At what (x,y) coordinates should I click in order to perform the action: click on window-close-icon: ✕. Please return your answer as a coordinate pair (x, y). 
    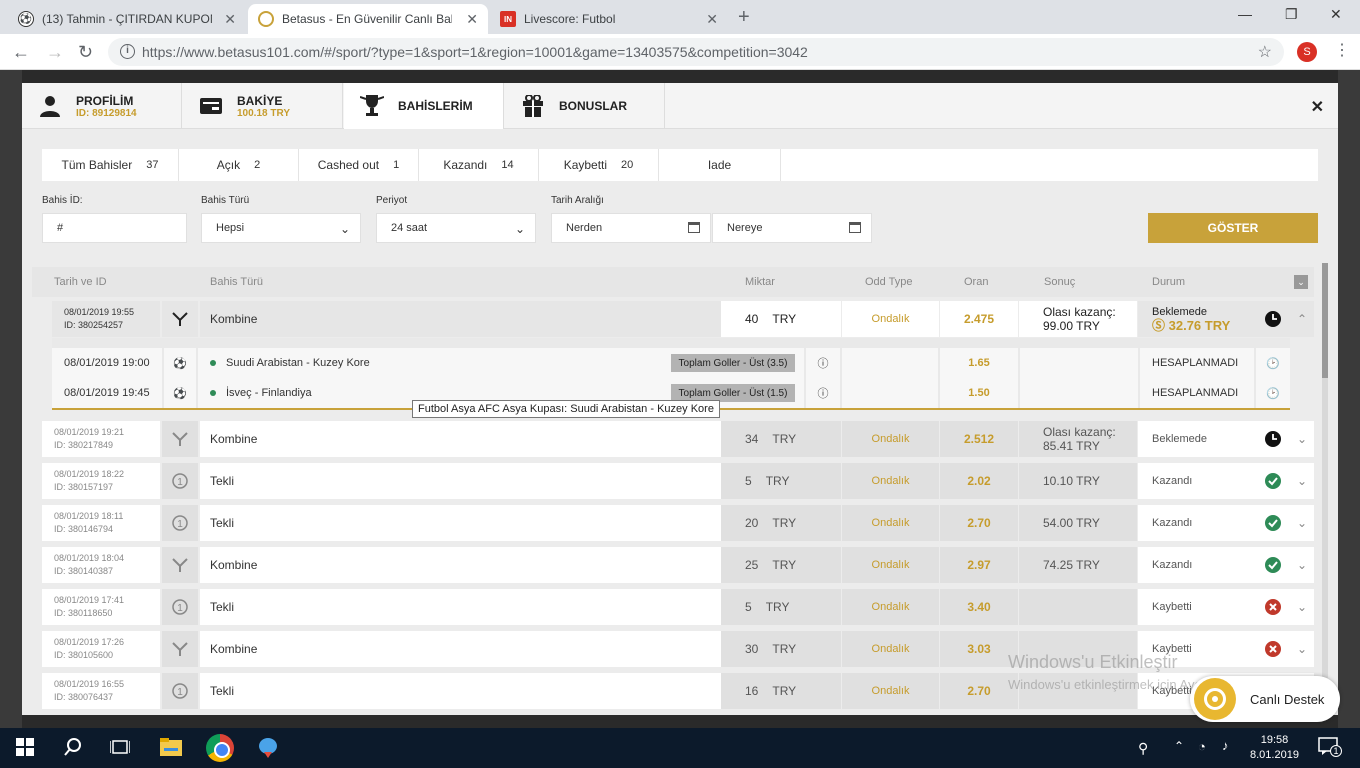
    Looking at the image, I should click on (1336, 14).